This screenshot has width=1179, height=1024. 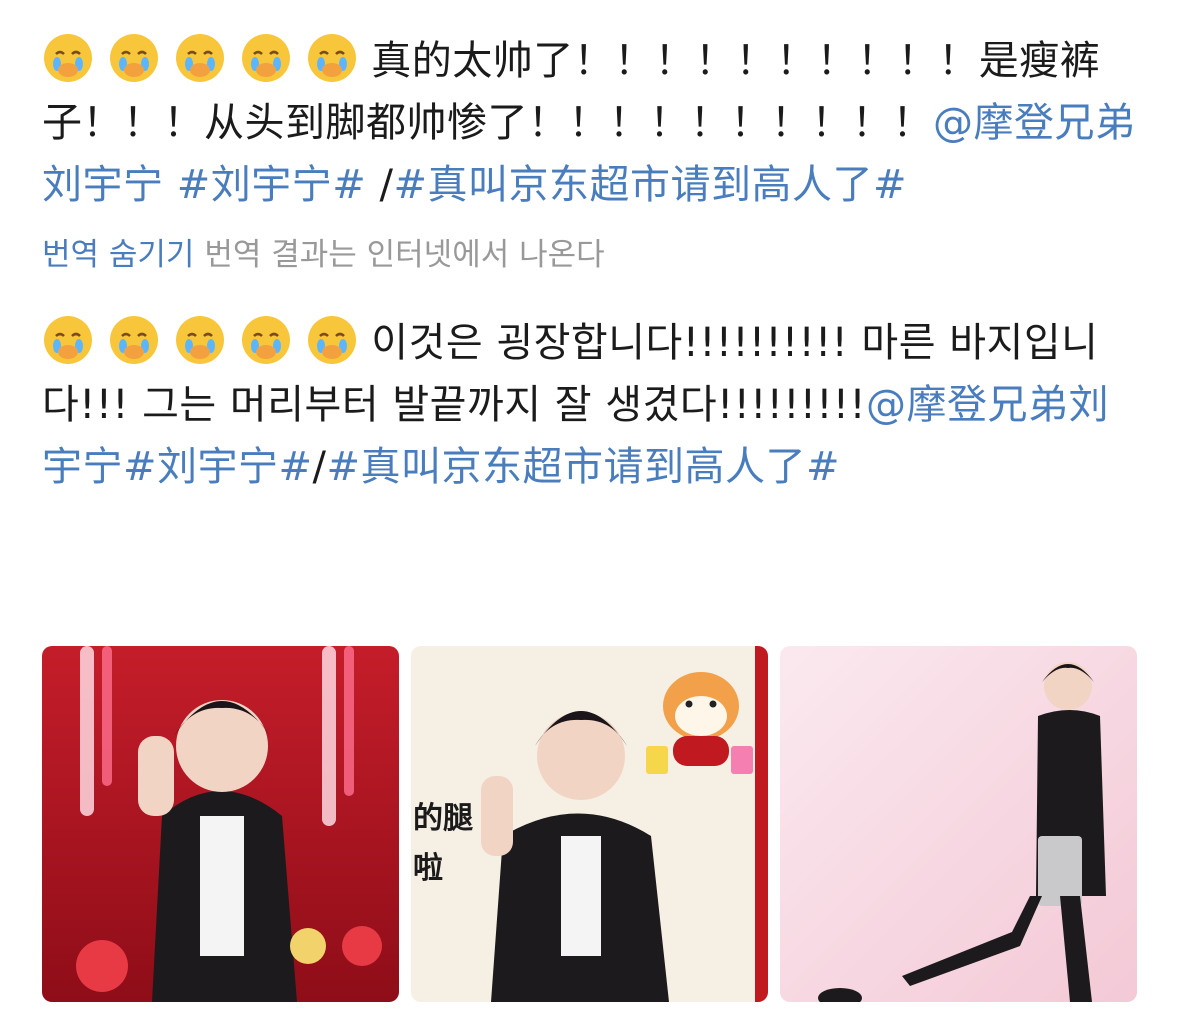 I want to click on separator, so click(x=170, y=185).